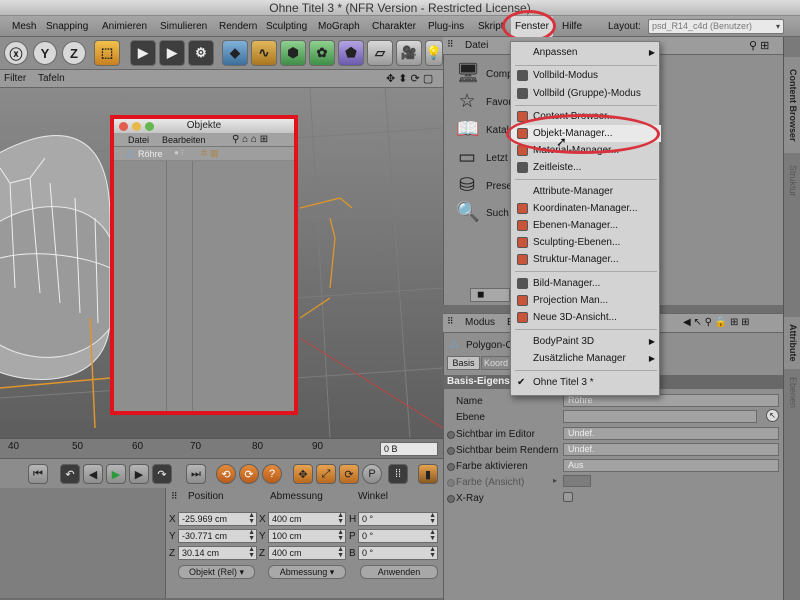 The height and width of the screenshot is (600, 800). I want to click on expand-arrow-icon: ▸, so click(555, 480).